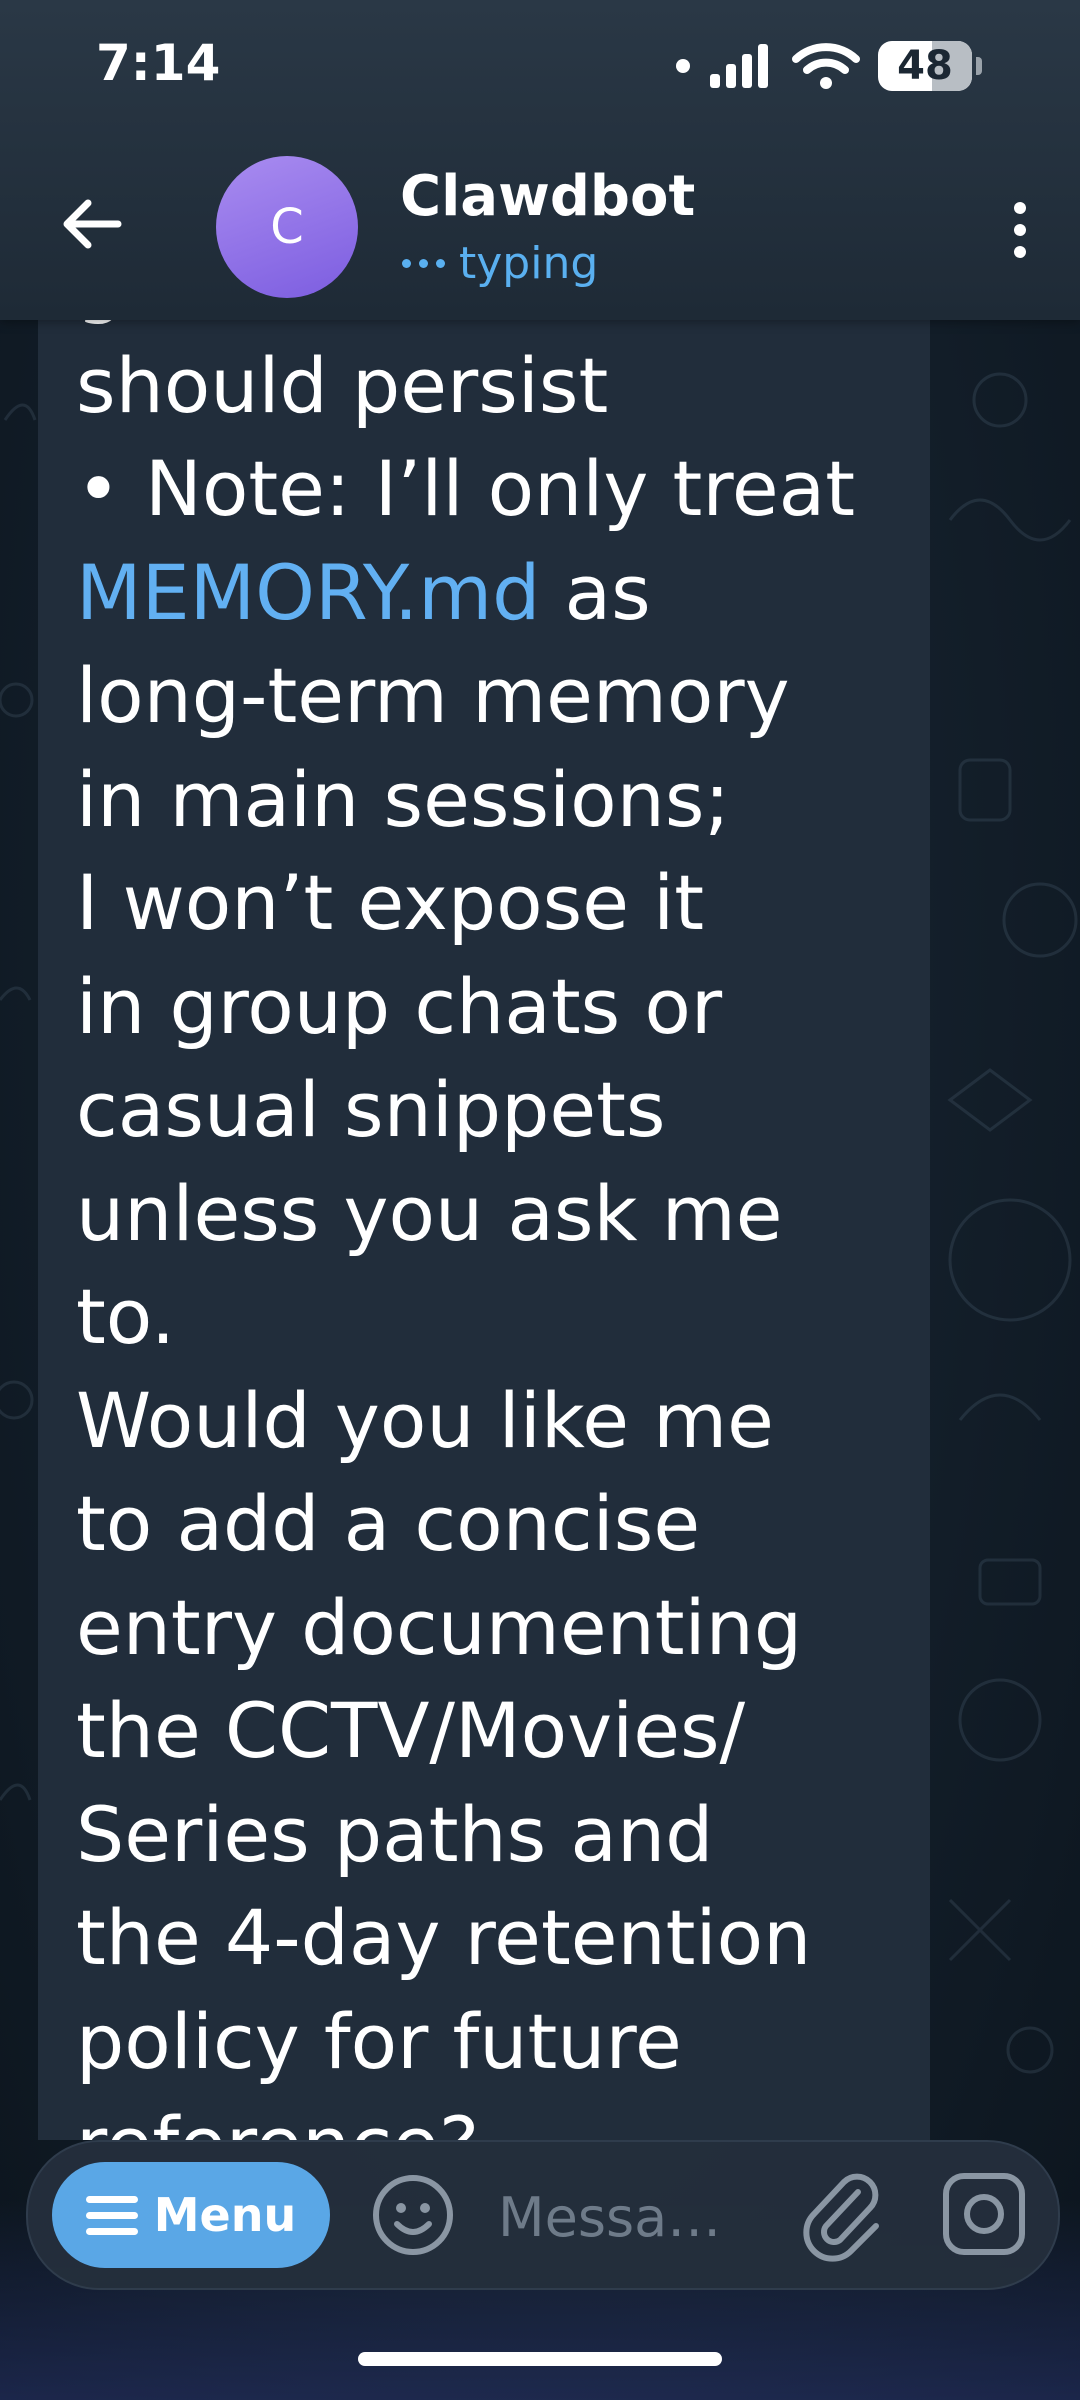 This screenshot has width=1080, height=2400. What do you see at coordinates (979, 66) in the screenshot?
I see `battery-nub` at bounding box center [979, 66].